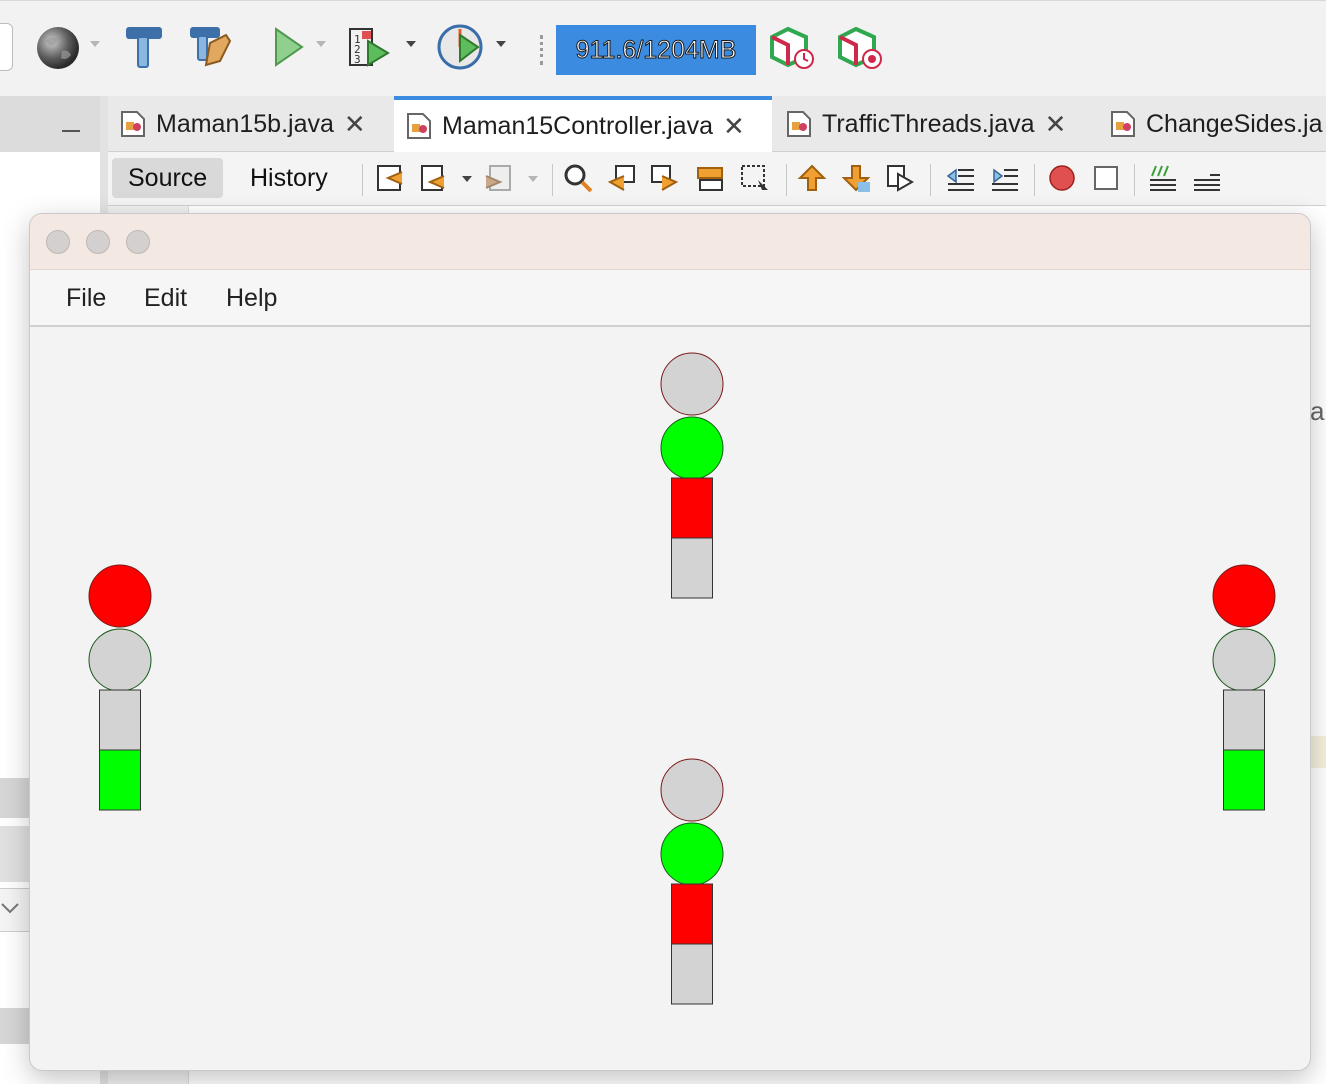  I want to click on profile-dropdown-arrow, so click(501, 44).